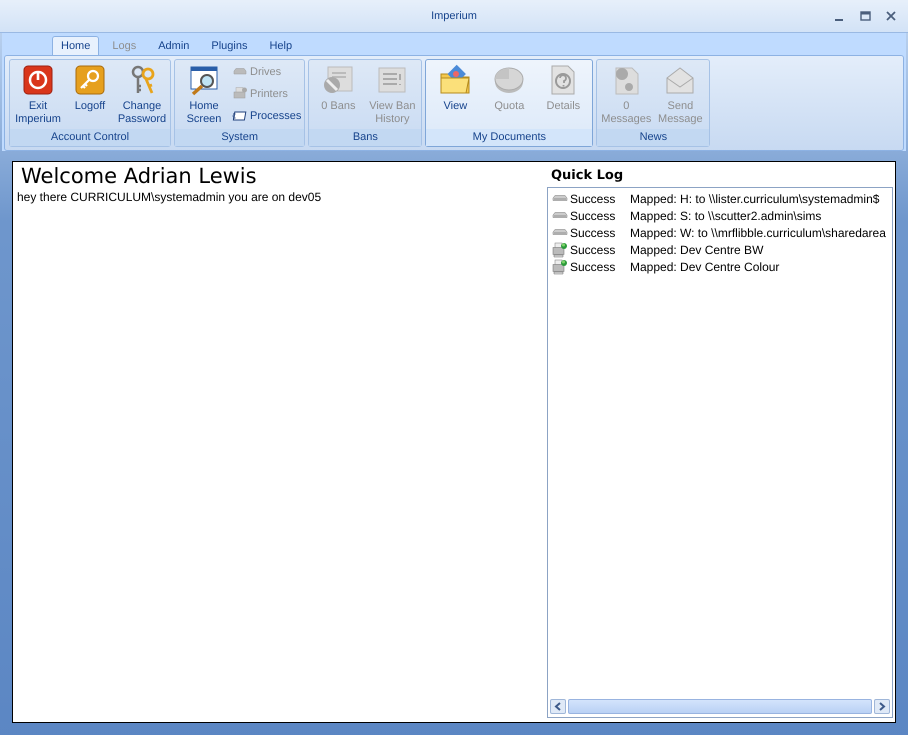 This screenshot has height=735, width=908. Describe the element at coordinates (705, 267) in the screenshot. I see `log-message: Mapped: Dev Centre Colour` at that location.